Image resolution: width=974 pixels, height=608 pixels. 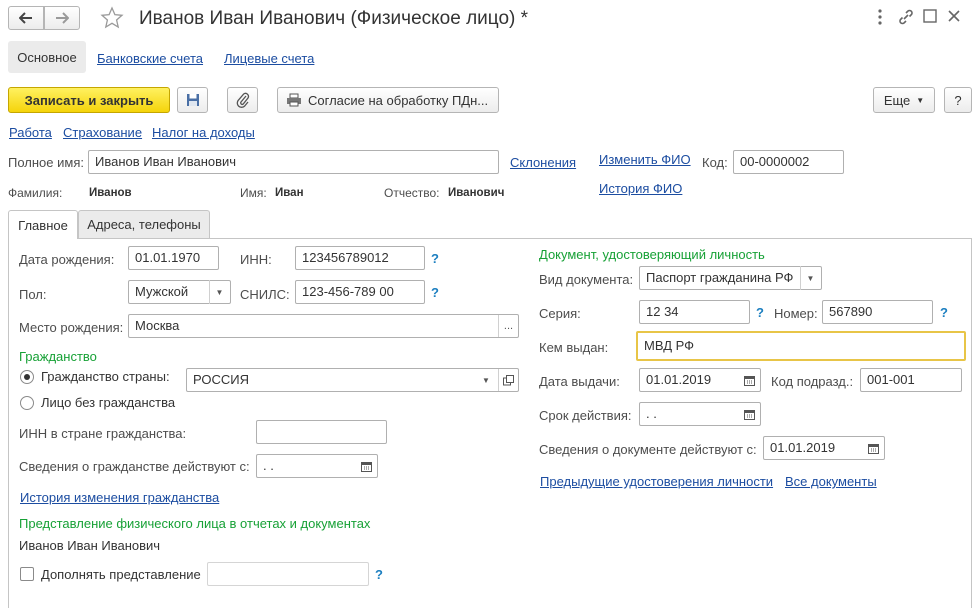 I want to click on change-fio-link: Изменить ФИО, so click(x=645, y=159).